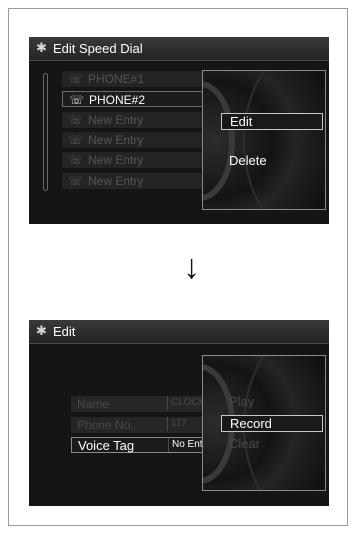  What do you see at coordinates (45, 132) in the screenshot?
I see `scroll-bar` at bounding box center [45, 132].